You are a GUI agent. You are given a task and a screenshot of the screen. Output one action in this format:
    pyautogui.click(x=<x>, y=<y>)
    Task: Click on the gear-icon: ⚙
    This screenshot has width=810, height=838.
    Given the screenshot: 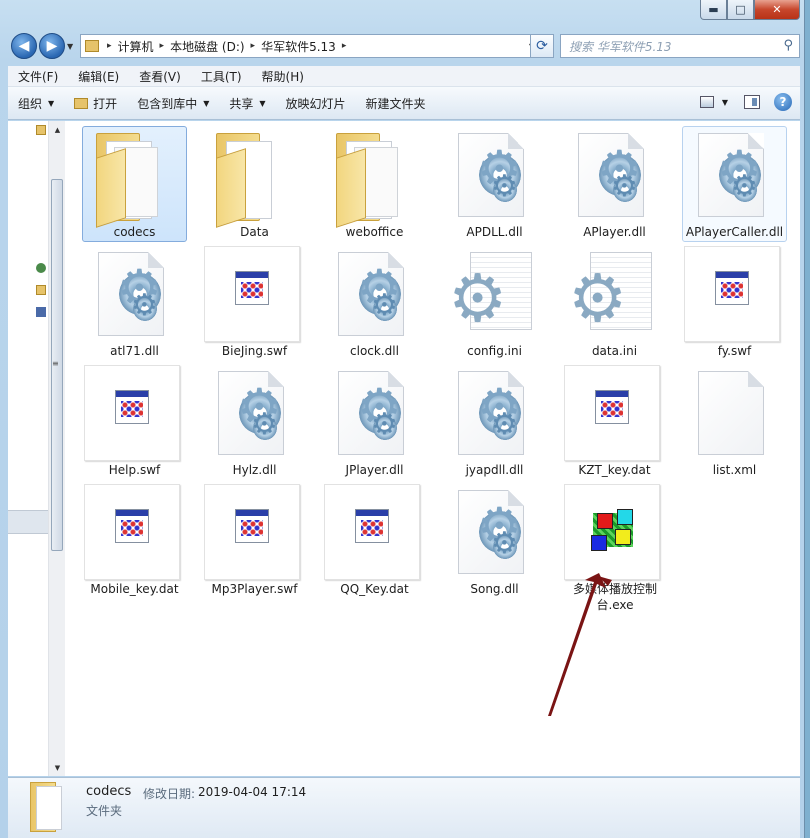 What is the action you would take?
    pyautogui.click(x=598, y=298)
    